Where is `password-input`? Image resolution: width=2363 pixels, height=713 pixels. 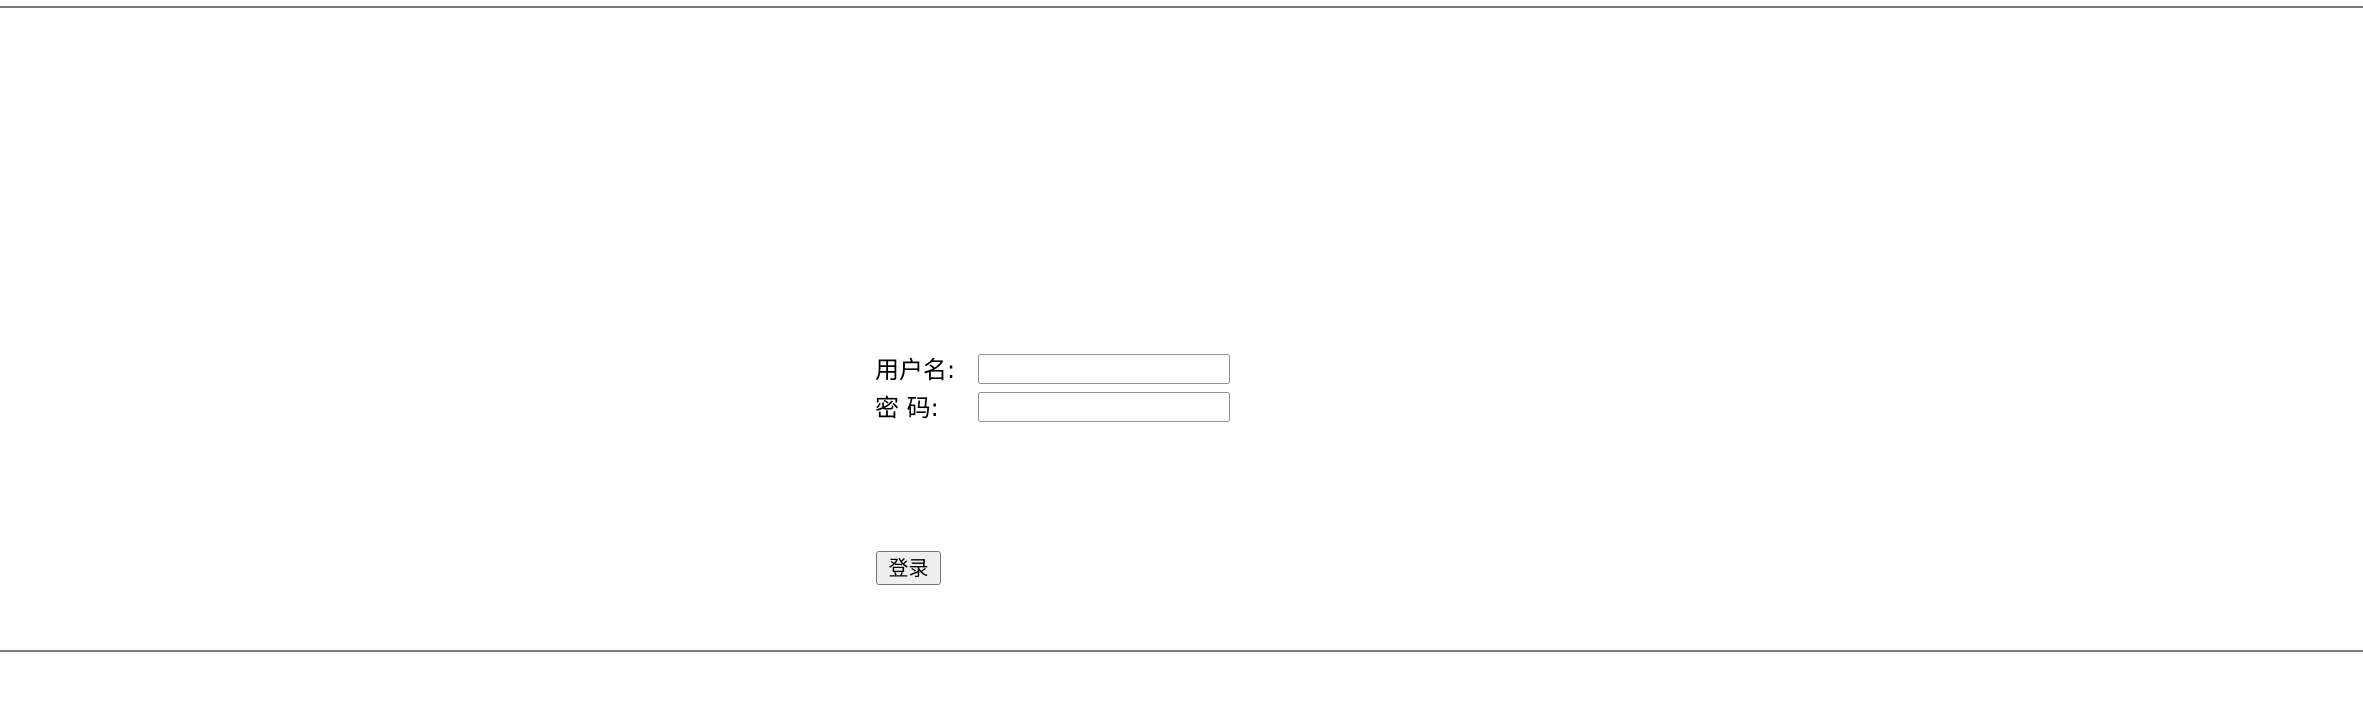 password-input is located at coordinates (1104, 407).